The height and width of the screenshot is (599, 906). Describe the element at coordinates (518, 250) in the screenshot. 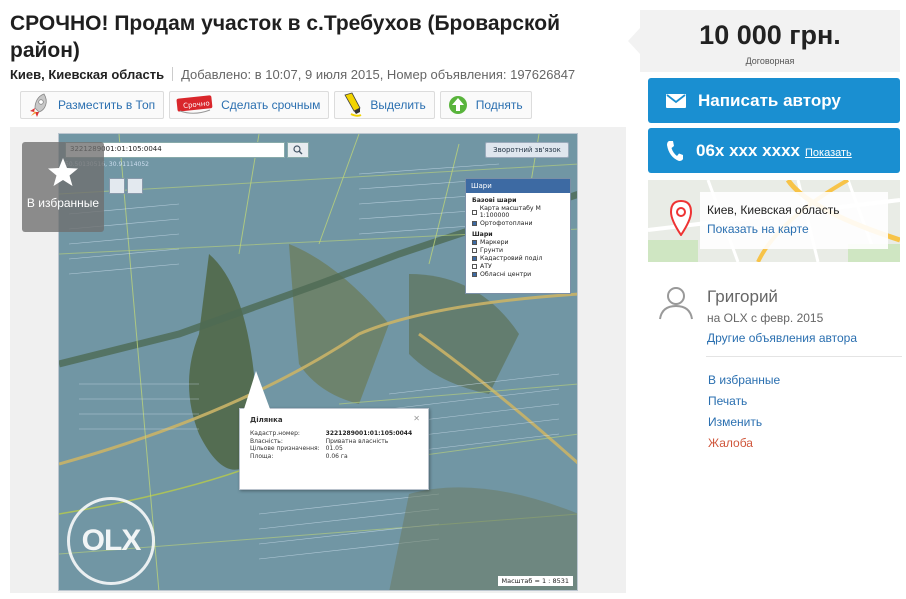

I see `layer-row: Грунти` at that location.